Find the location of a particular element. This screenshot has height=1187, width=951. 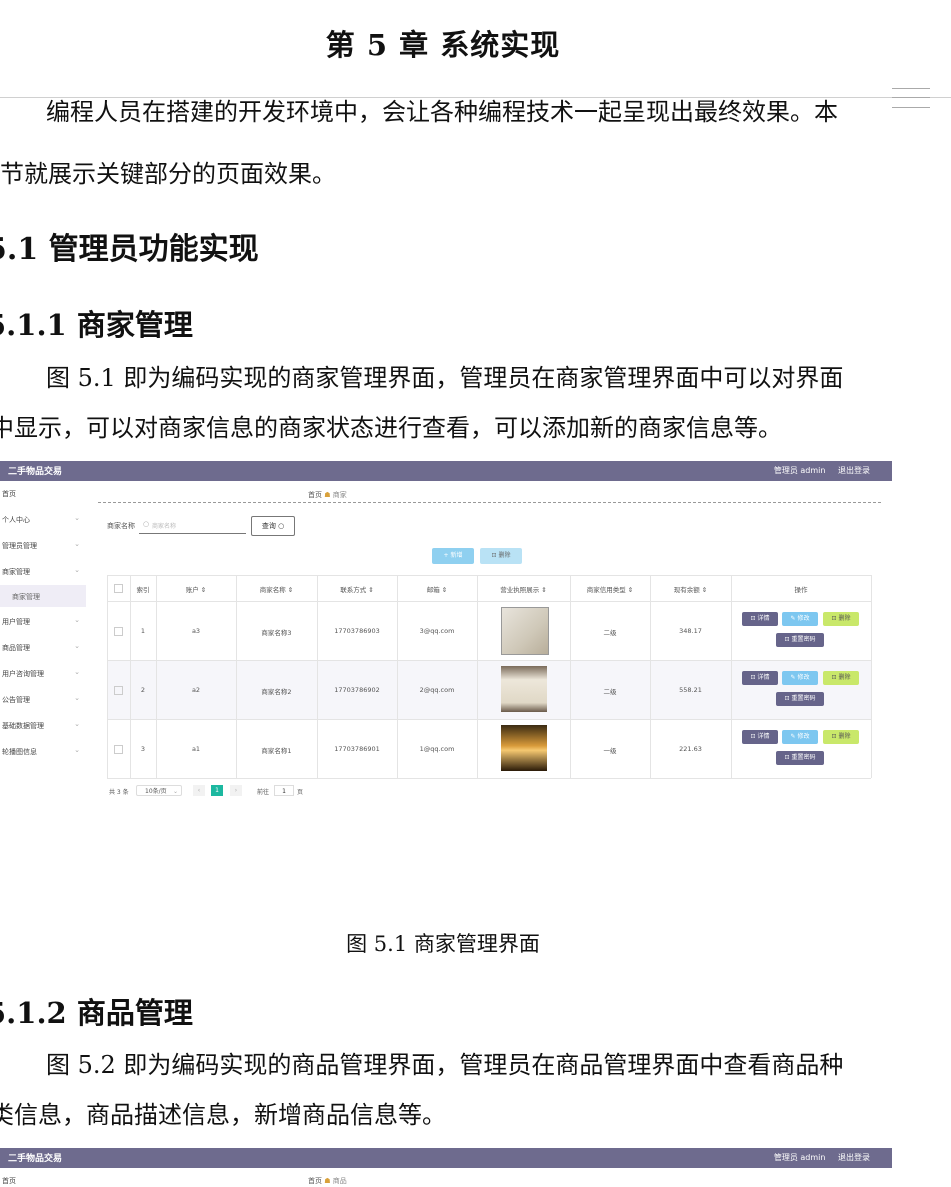

breadcrumb-current: 商家 is located at coordinates (339, 495).